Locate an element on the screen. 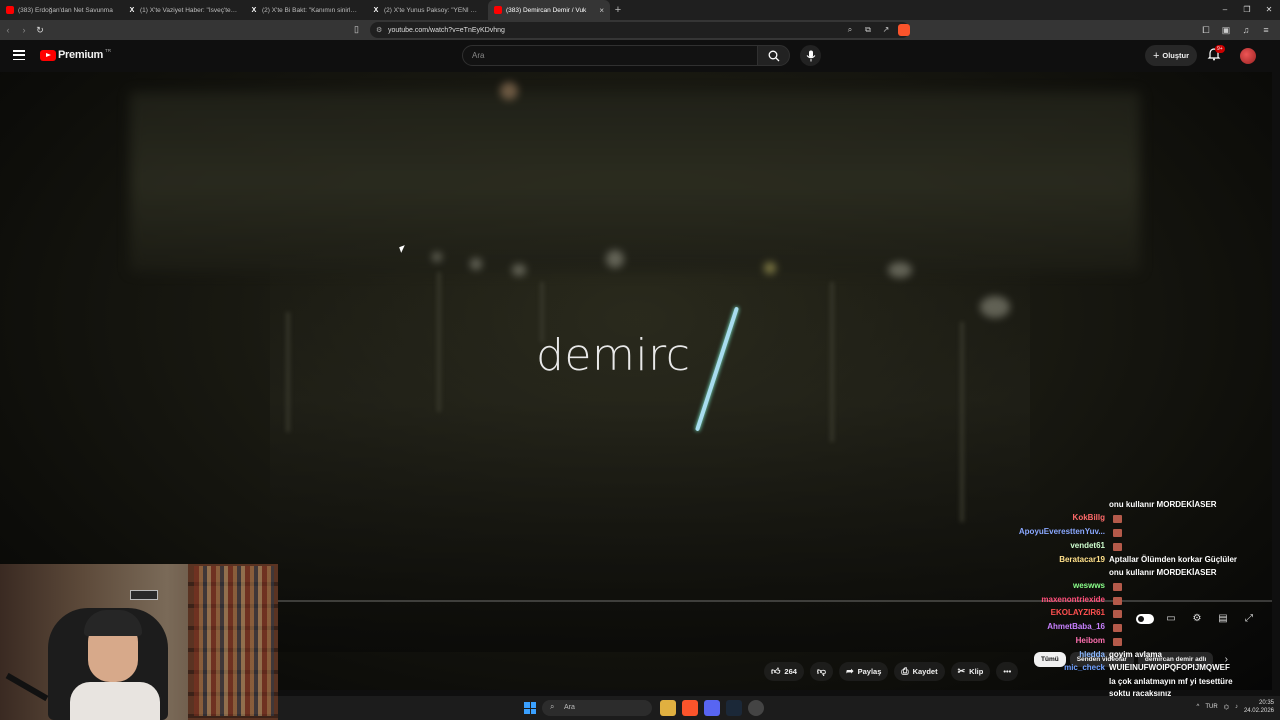 Image resolution: width=1280 pixels, height=720 pixels. address-tools: ⌕ ⧉ ↗ is located at coordinates (877, 30).